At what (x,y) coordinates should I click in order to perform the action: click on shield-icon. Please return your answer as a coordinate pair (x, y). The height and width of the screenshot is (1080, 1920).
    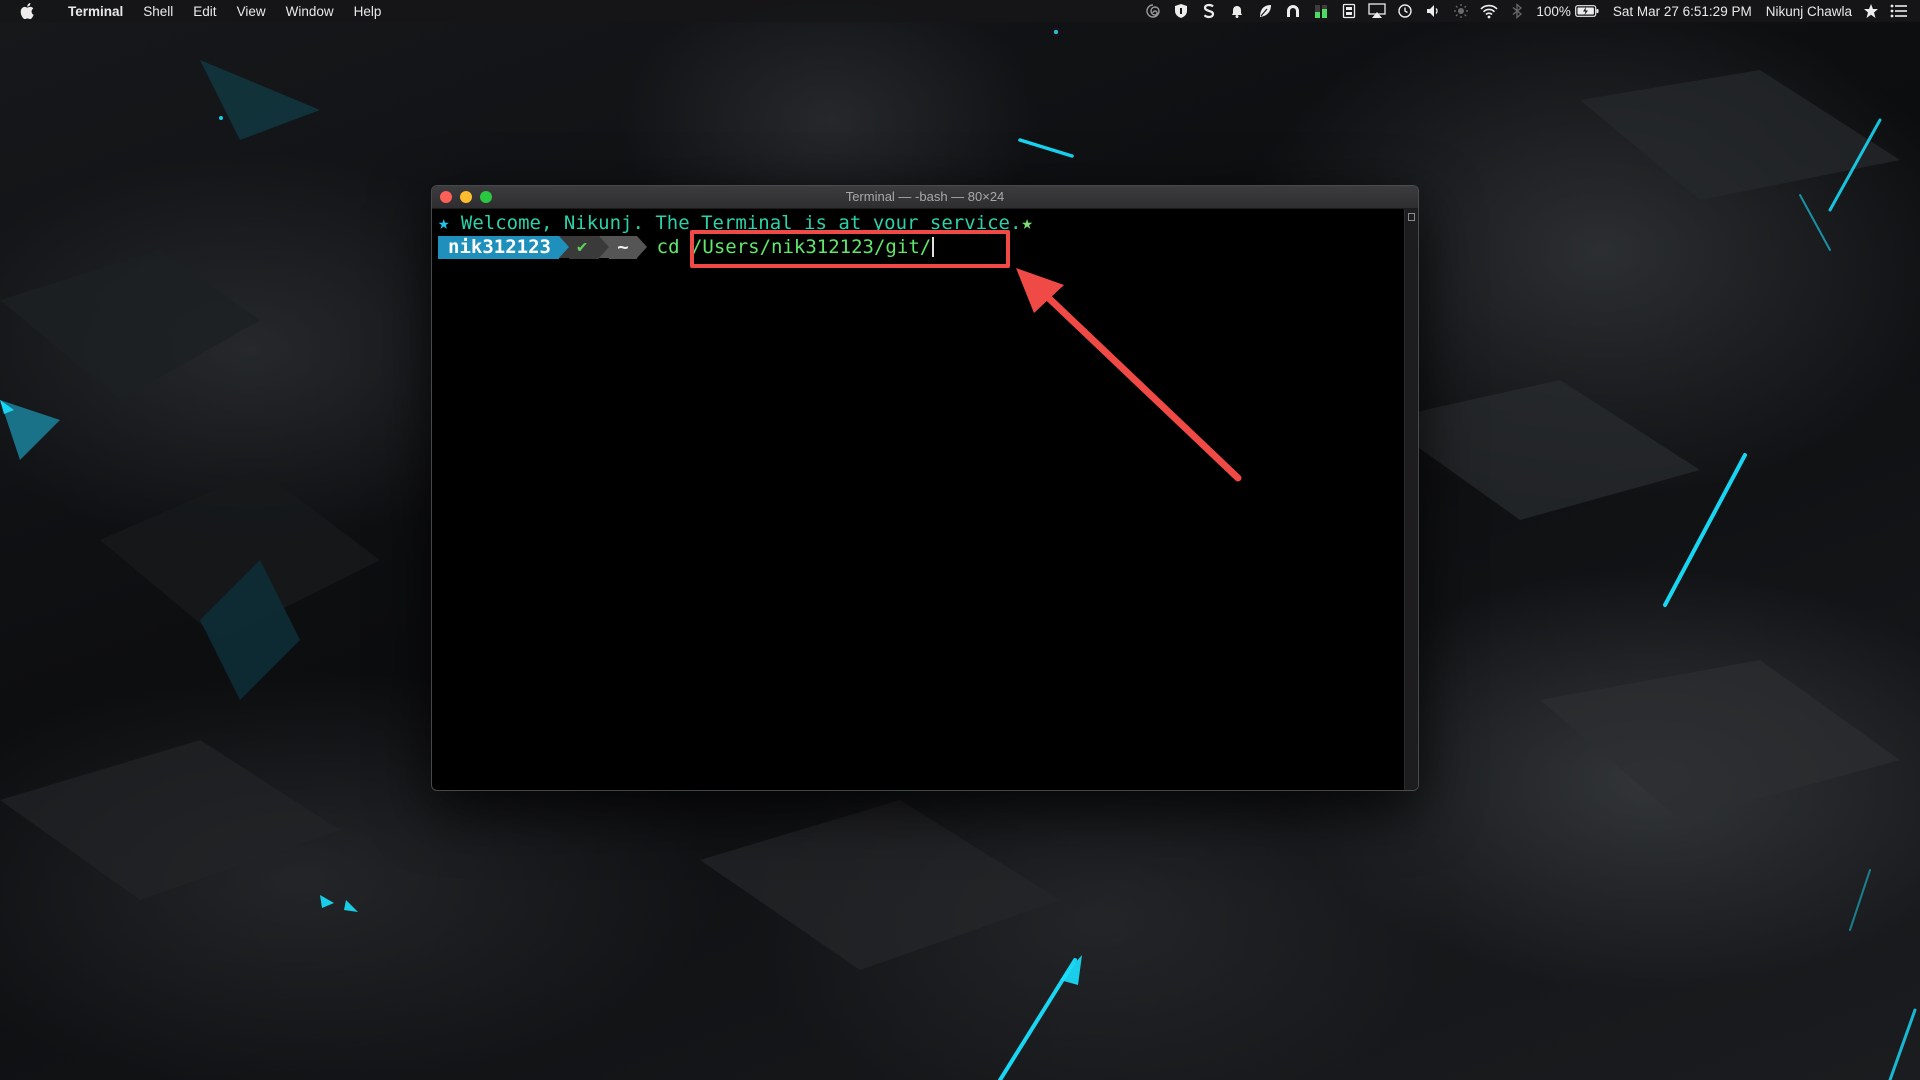
    Looking at the image, I should click on (1181, 11).